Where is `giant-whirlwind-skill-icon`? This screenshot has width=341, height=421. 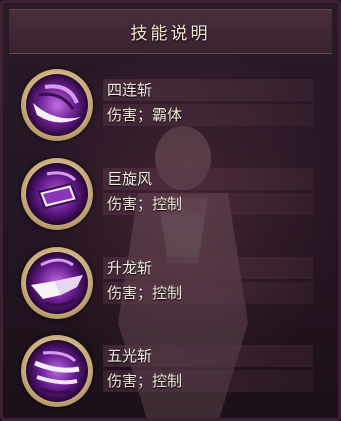 giant-whirlwind-skill-icon is located at coordinates (57, 194).